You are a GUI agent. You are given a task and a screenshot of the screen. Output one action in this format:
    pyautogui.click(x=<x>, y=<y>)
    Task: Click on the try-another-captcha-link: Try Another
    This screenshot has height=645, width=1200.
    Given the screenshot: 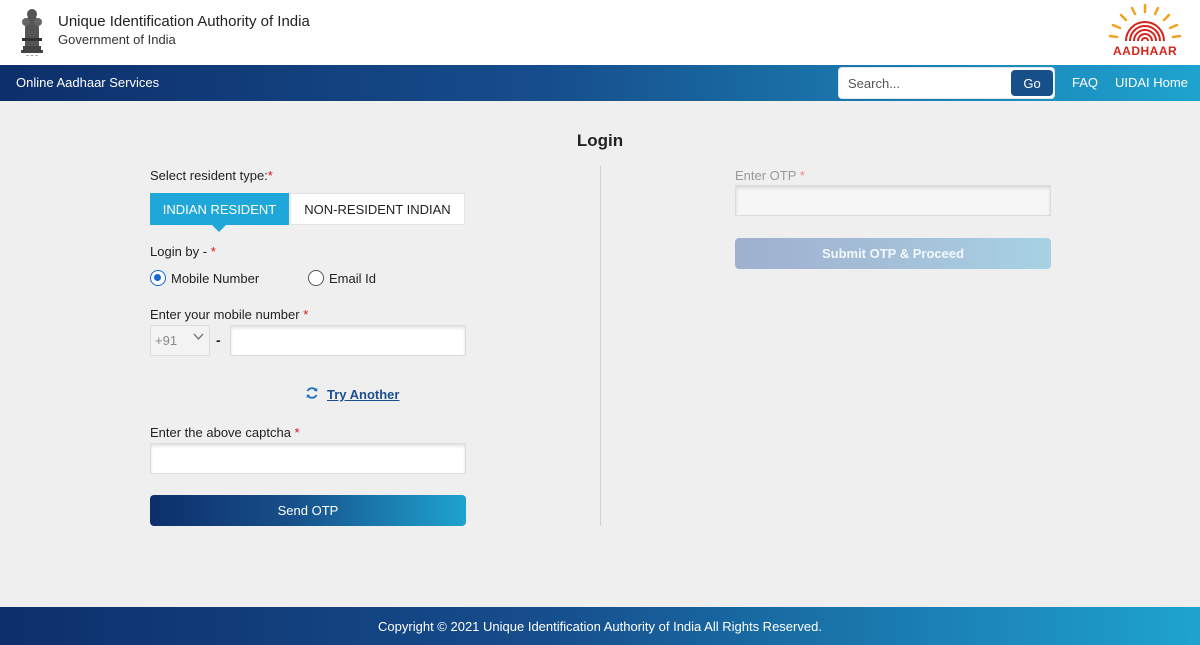 What is the action you would take?
    pyautogui.click(x=363, y=394)
    